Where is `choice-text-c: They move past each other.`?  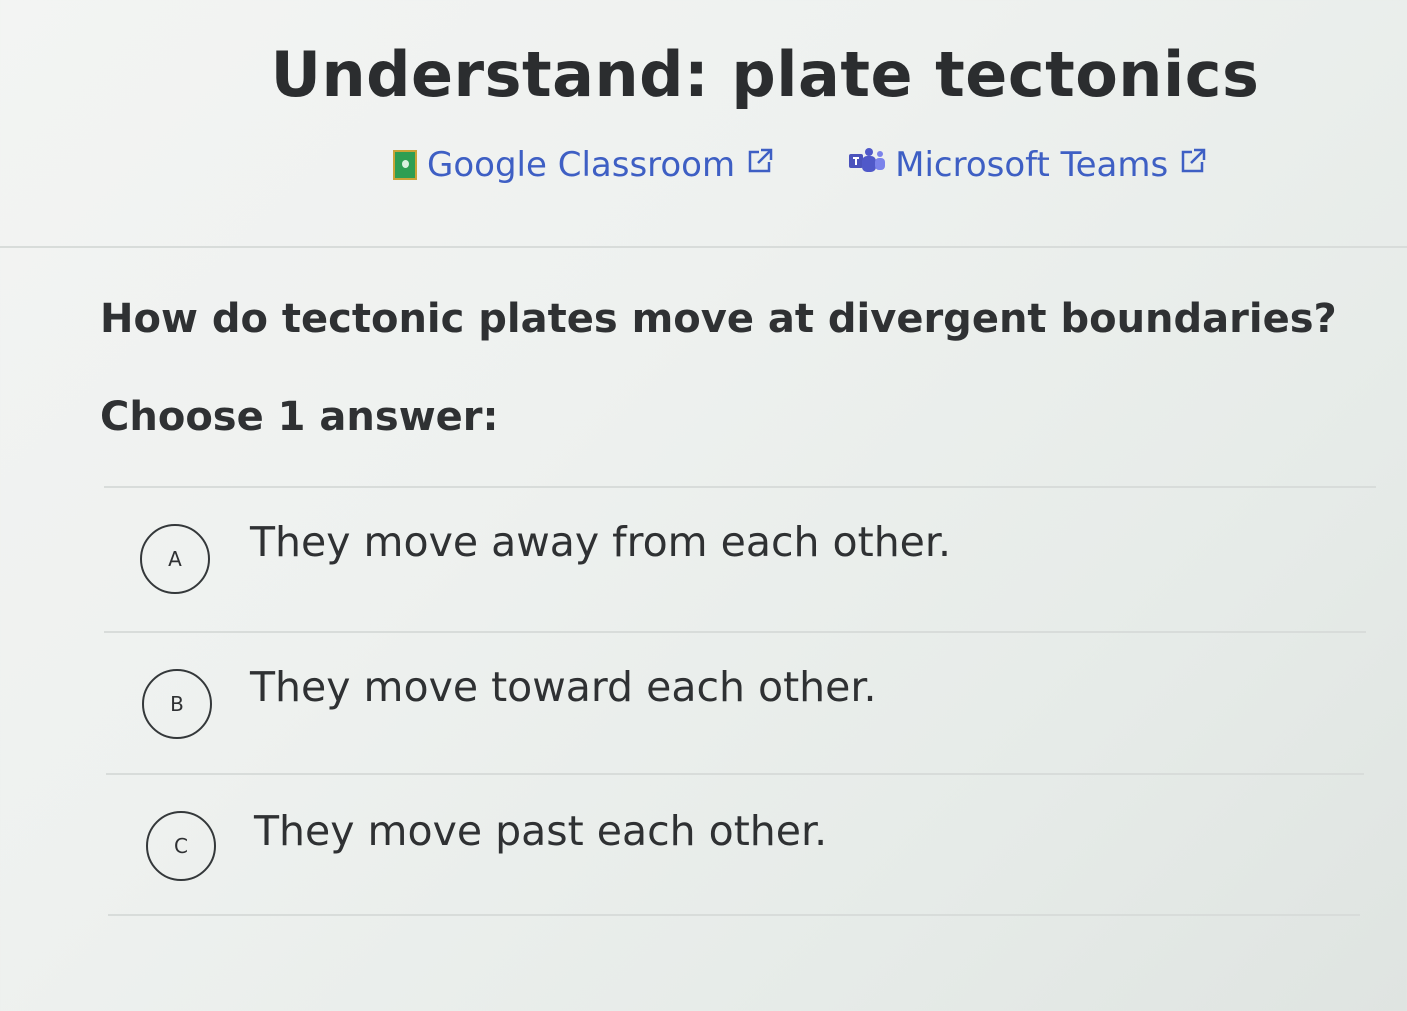 choice-text-c: They move past each other. is located at coordinates (541, 831).